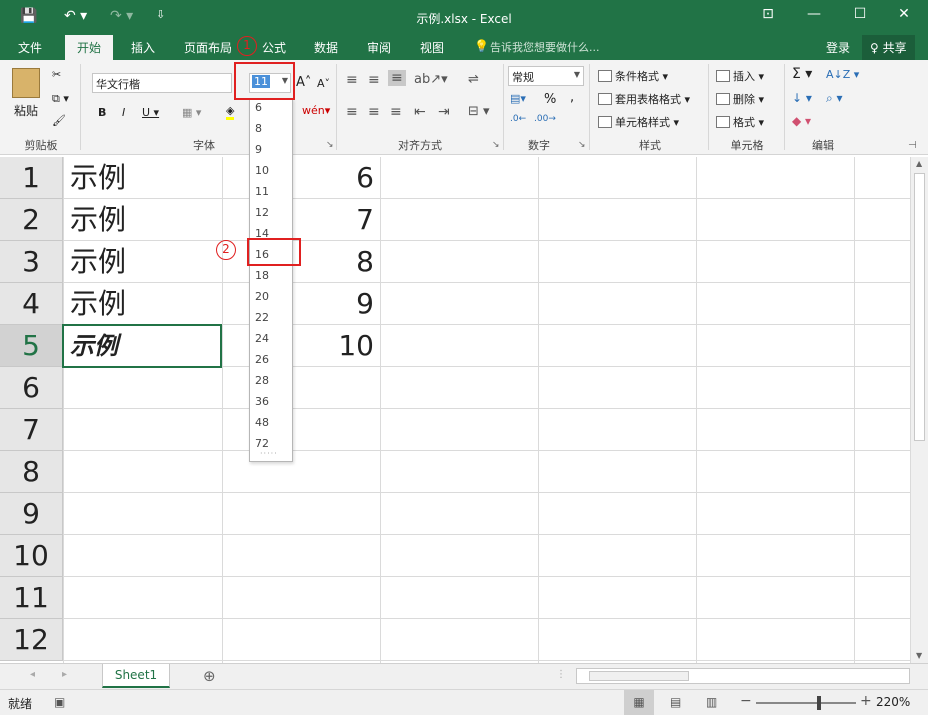 Image resolution: width=928 pixels, height=715 pixels. What do you see at coordinates (31, 346) in the screenshot?
I see `row-header: 5` at bounding box center [31, 346].